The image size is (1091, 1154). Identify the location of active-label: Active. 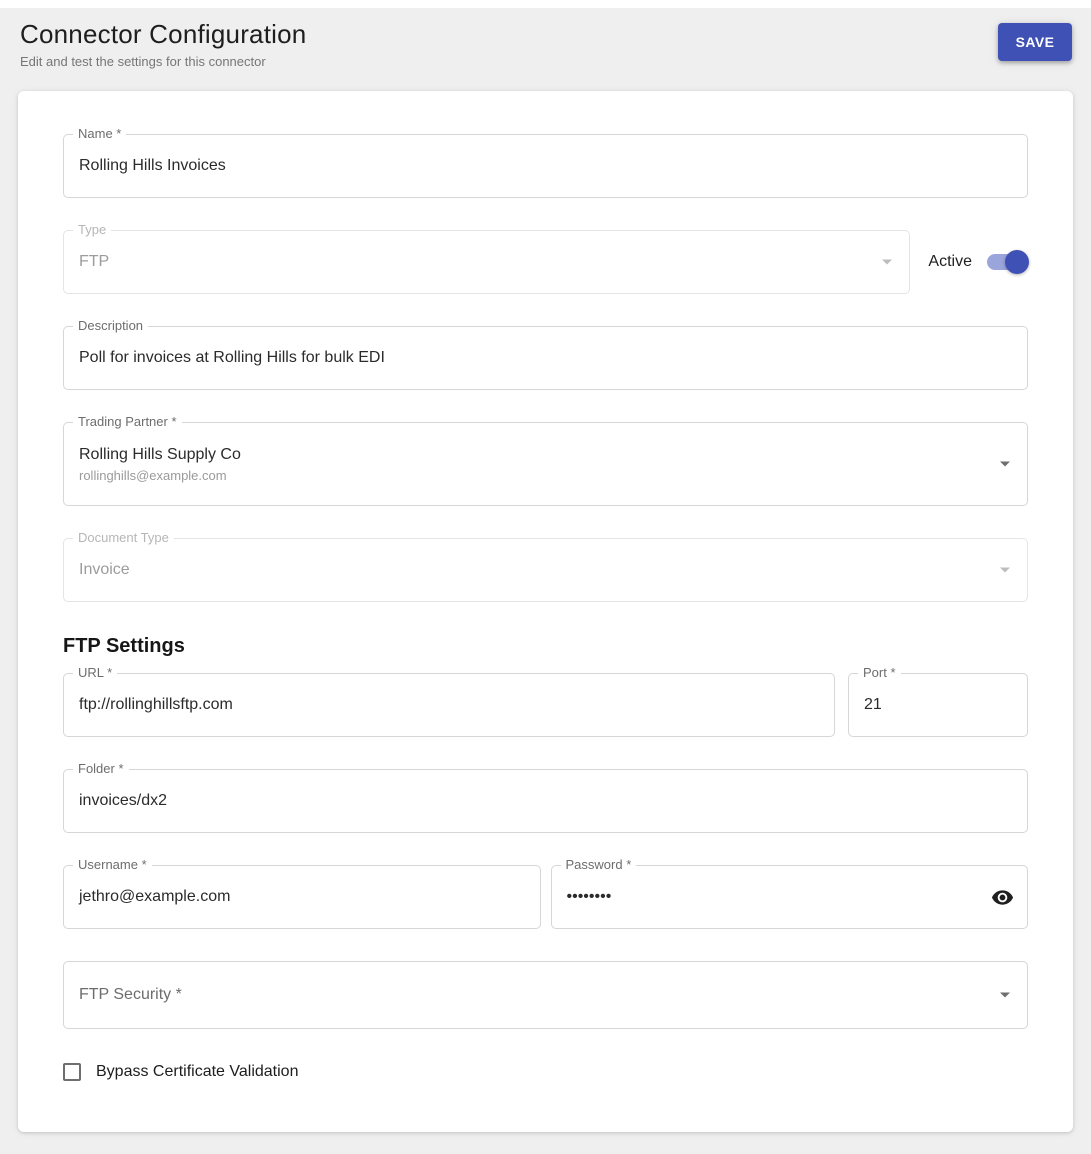
(950, 261).